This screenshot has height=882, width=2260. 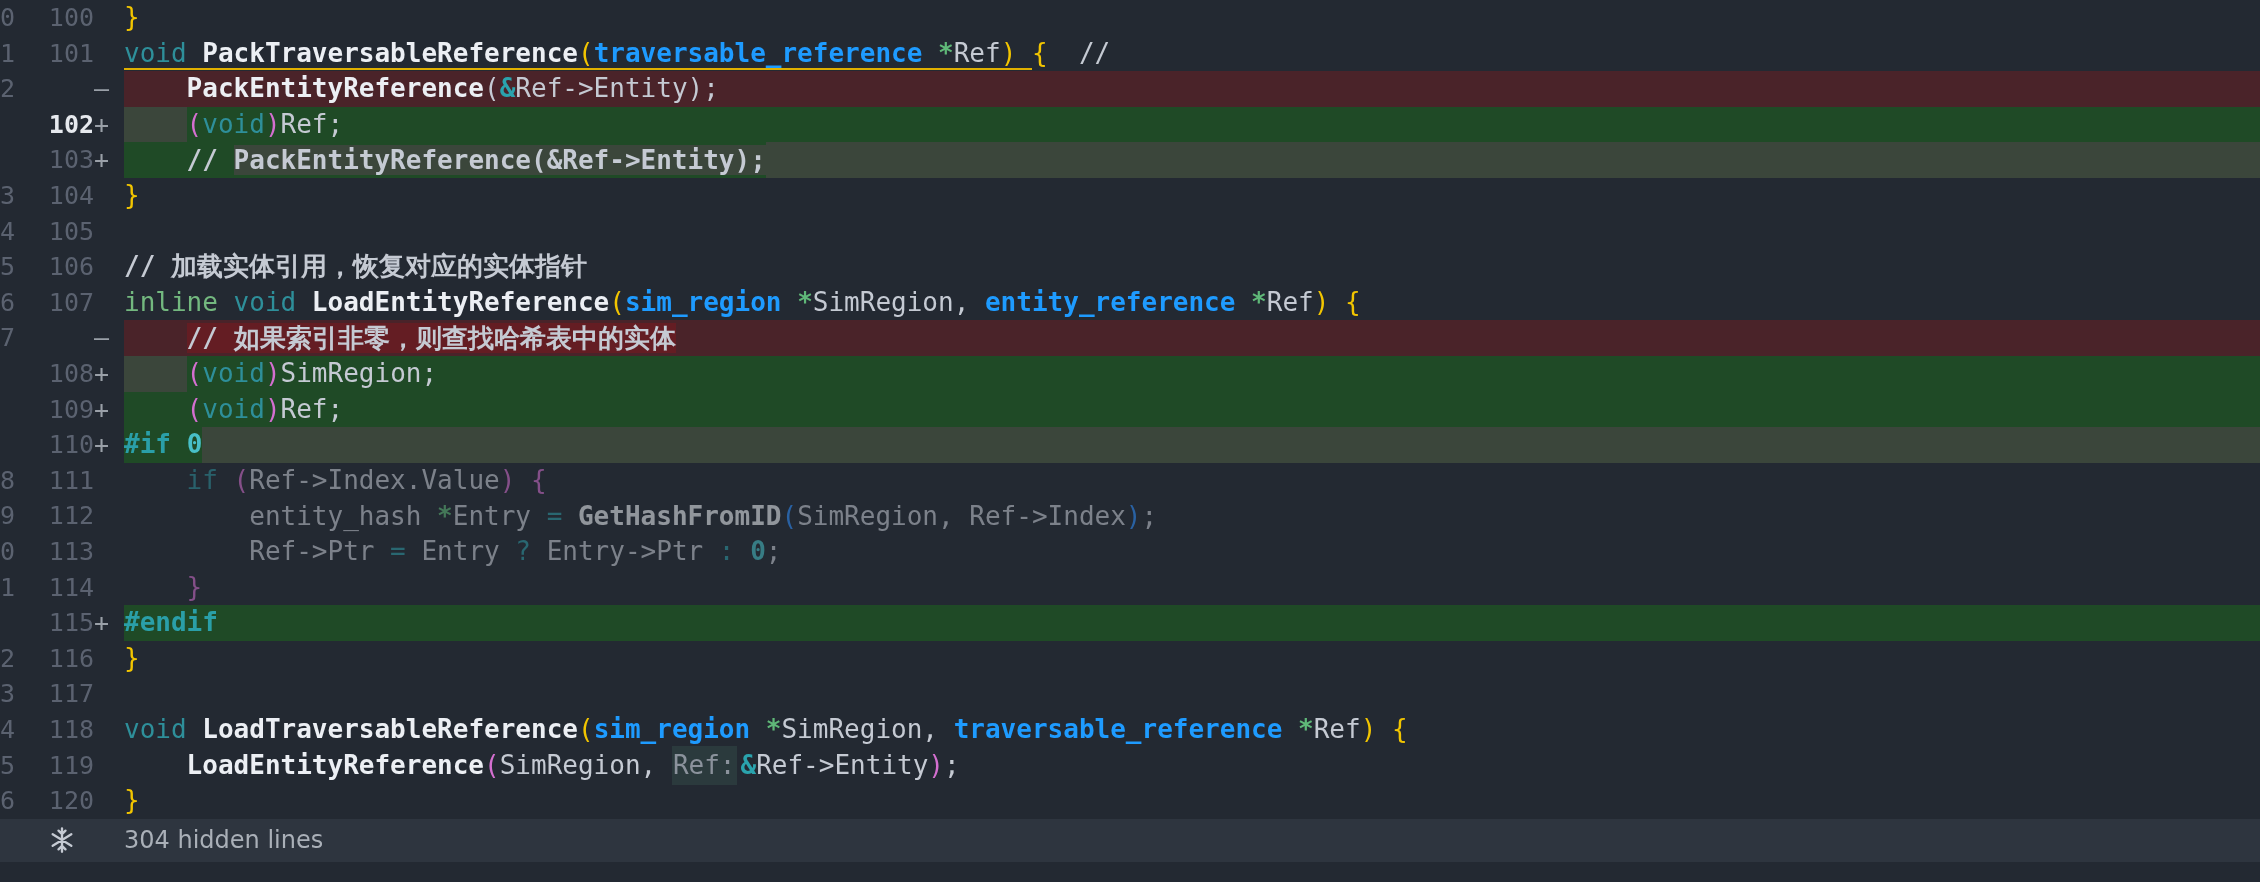 I want to click on line-number: 105, so click(x=71, y=231).